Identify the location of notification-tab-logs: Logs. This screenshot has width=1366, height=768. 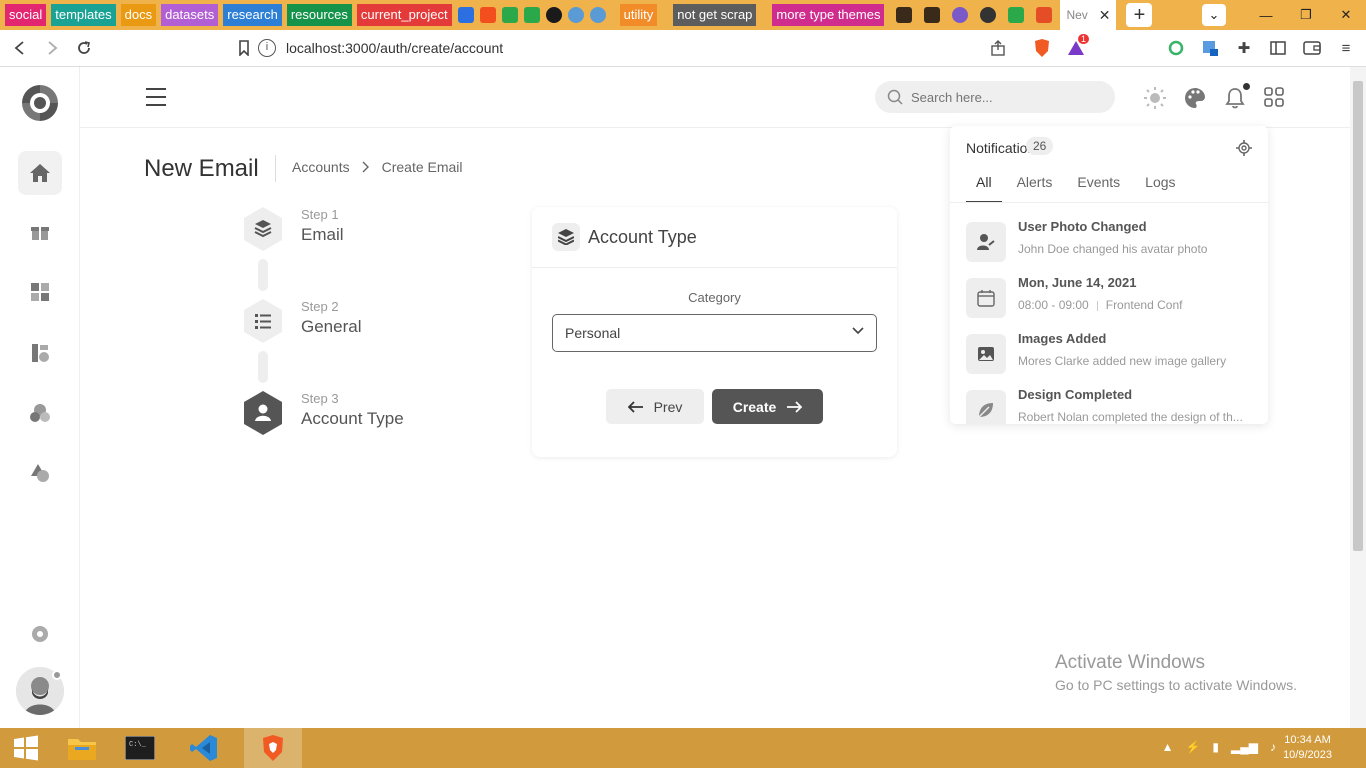
(1160, 188).